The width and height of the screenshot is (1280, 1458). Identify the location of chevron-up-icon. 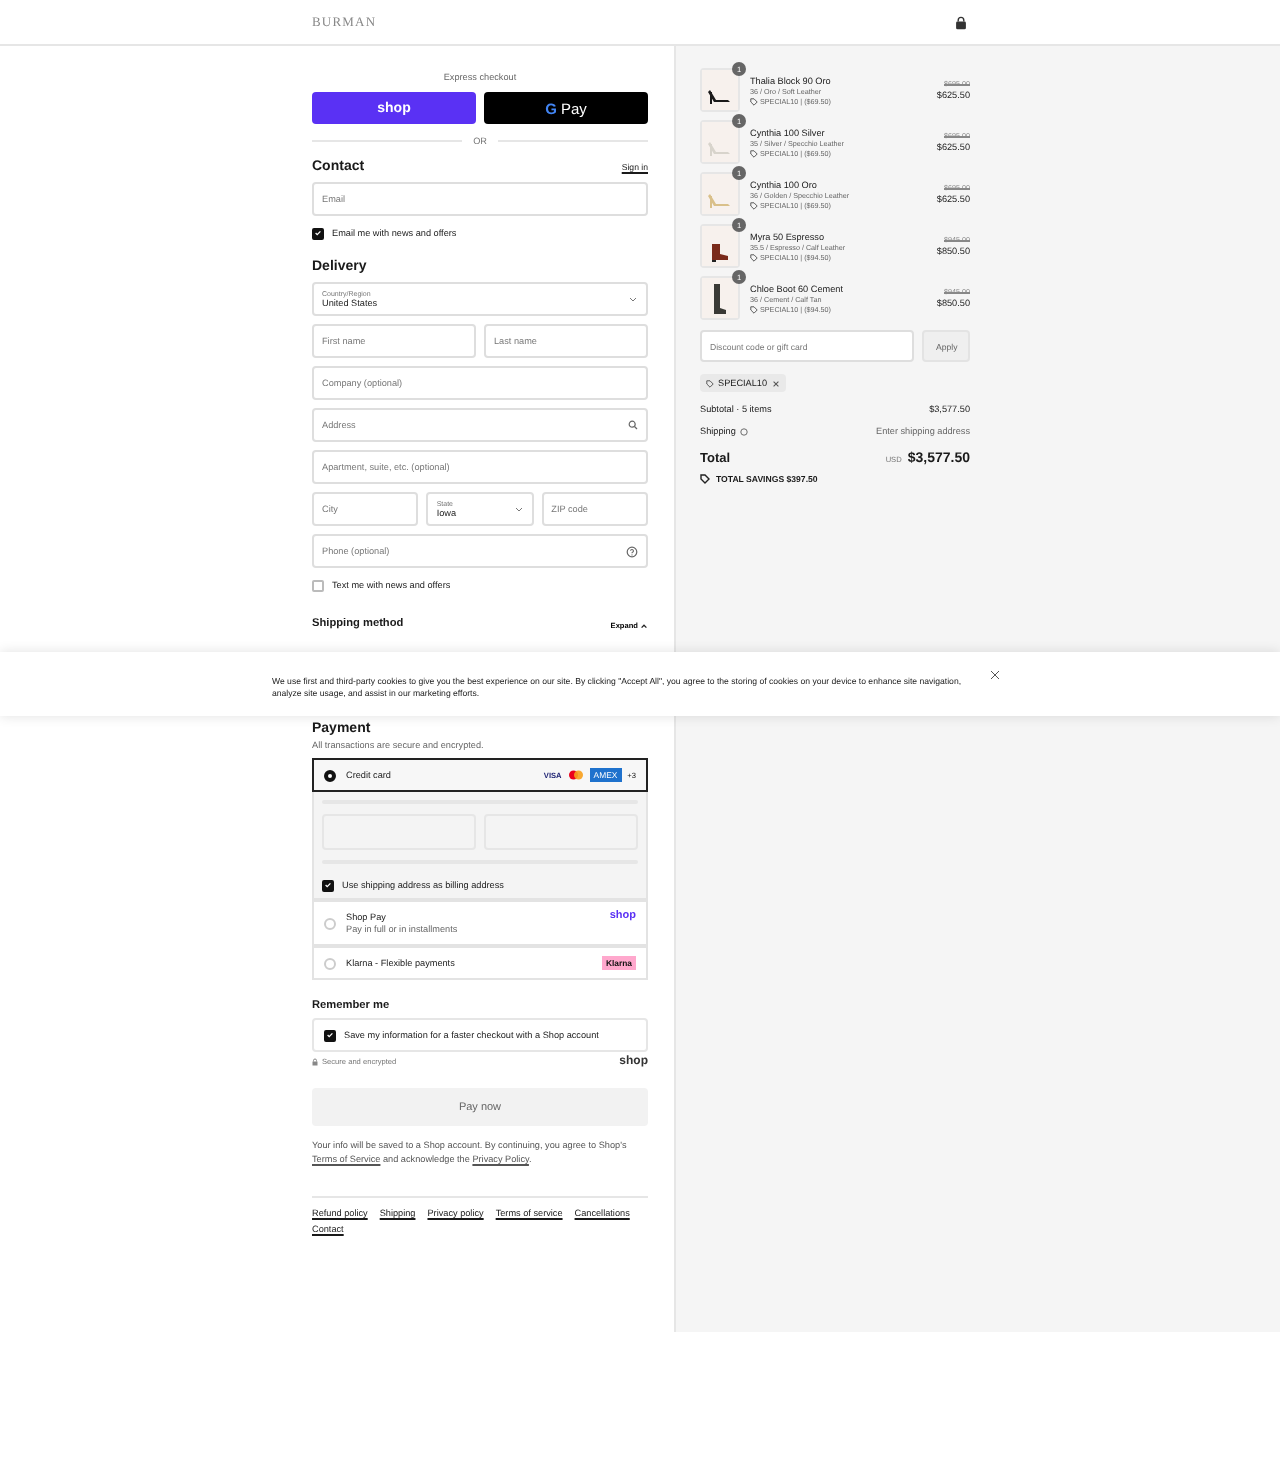
(644, 626).